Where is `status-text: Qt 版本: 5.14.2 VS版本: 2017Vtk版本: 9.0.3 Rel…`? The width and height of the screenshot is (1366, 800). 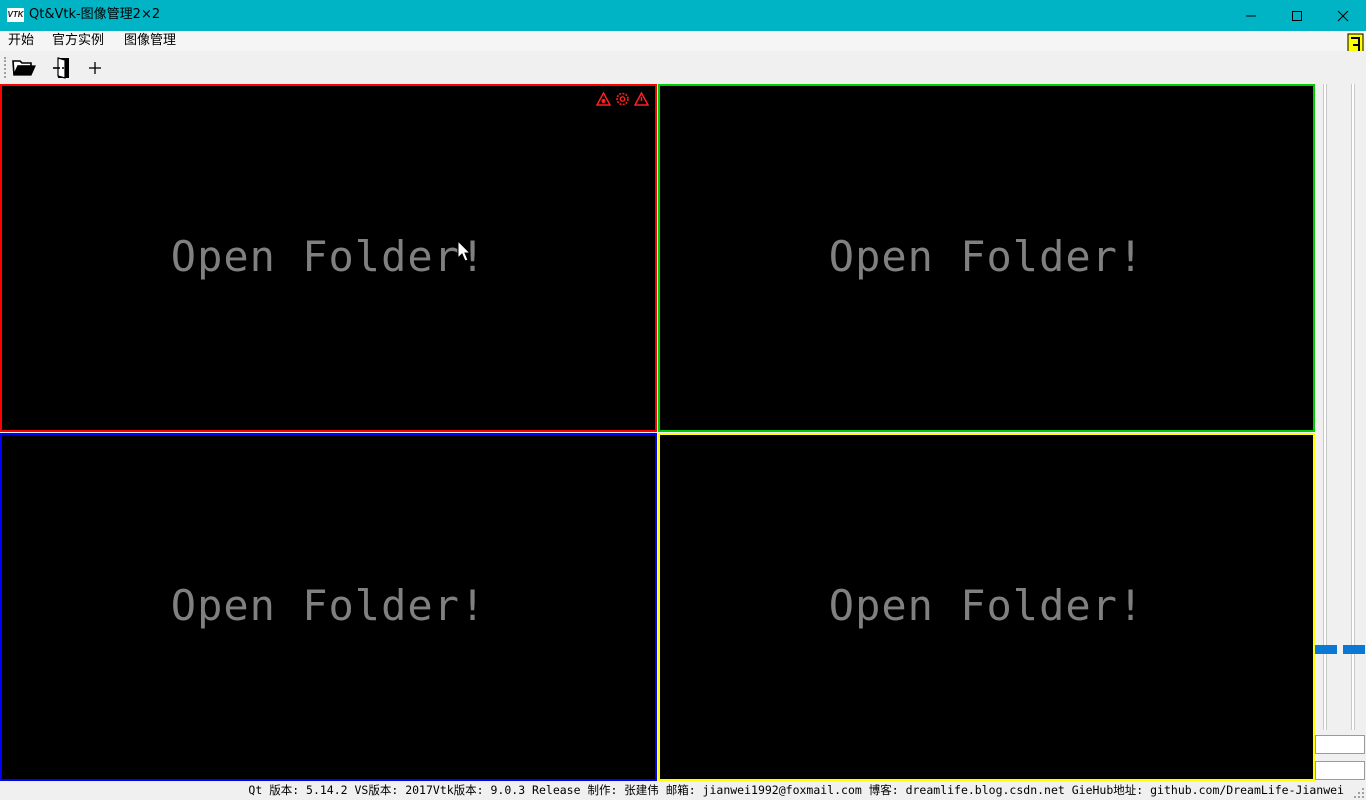
status-text: Qt 版本: 5.14.2 VS版本: 2017Vtk版本: 9.0.3 Rel… is located at coordinates (796, 790).